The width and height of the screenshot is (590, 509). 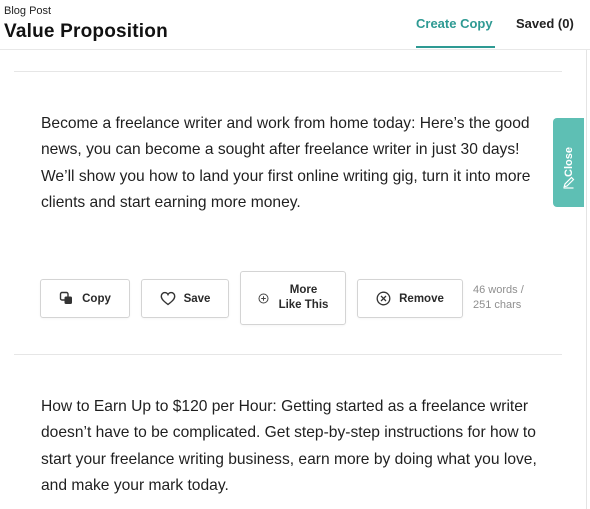 I want to click on breadcrumb: Blog Post, so click(x=28, y=11).